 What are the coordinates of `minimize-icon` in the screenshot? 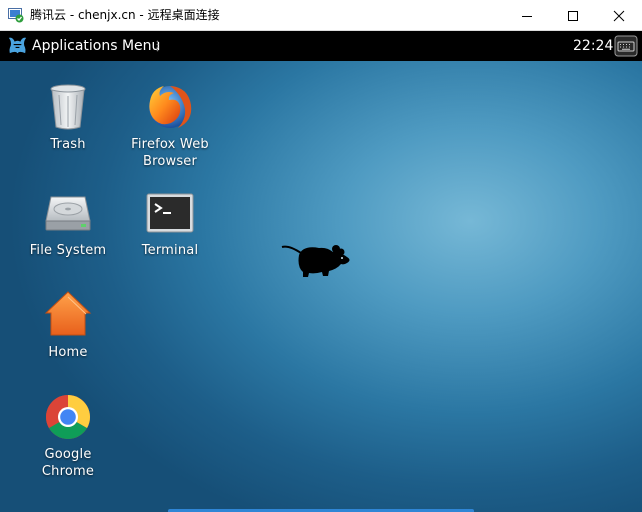 It's located at (527, 16).